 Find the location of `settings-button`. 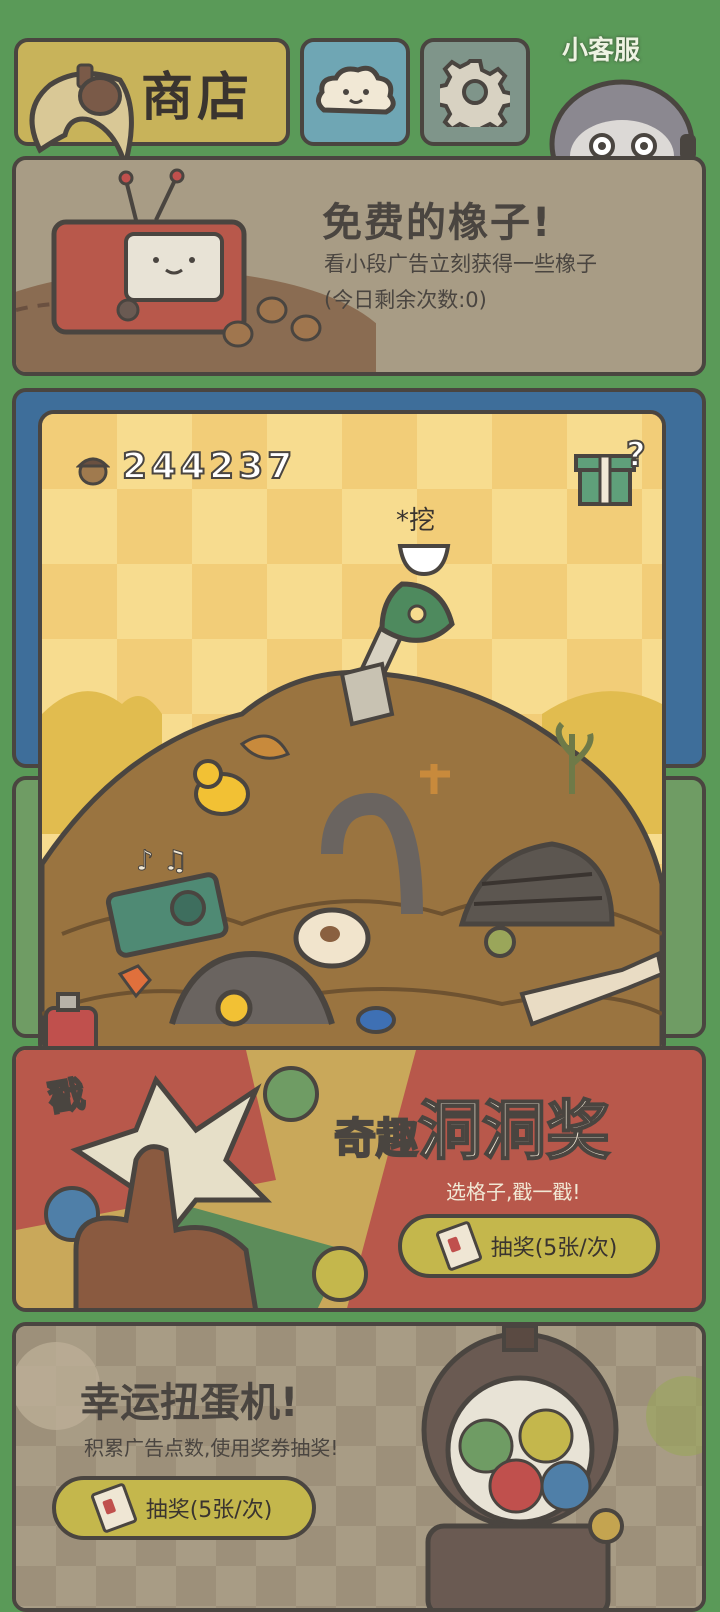

settings-button is located at coordinates (475, 92).